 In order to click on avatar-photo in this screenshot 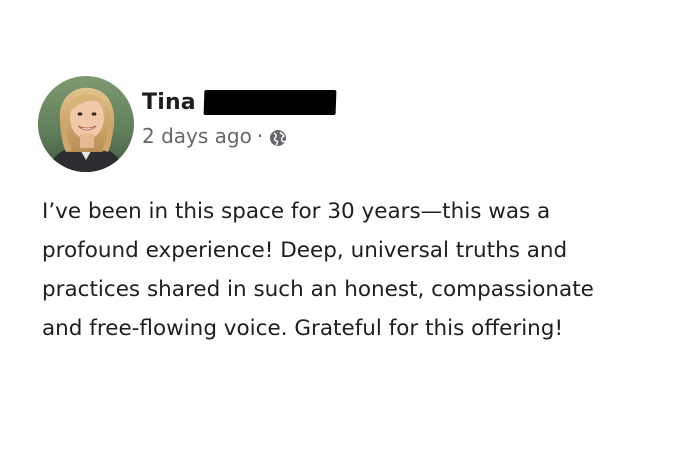, I will do `click(86, 124)`.